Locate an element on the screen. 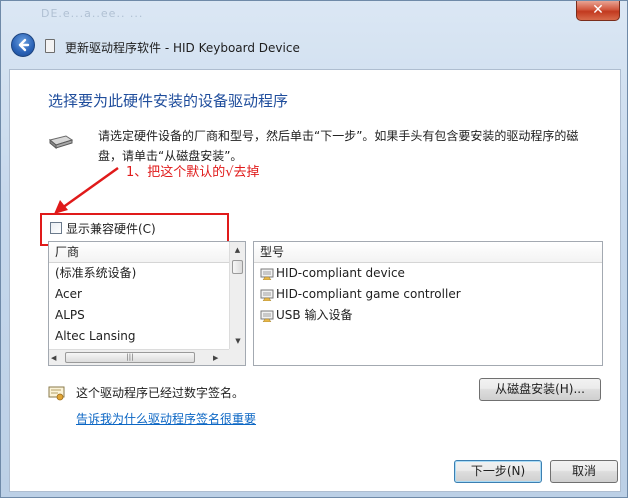 The height and width of the screenshot is (498, 628). red-annotation-text: 1、把这个默认的√去掉 is located at coordinates (193, 172).